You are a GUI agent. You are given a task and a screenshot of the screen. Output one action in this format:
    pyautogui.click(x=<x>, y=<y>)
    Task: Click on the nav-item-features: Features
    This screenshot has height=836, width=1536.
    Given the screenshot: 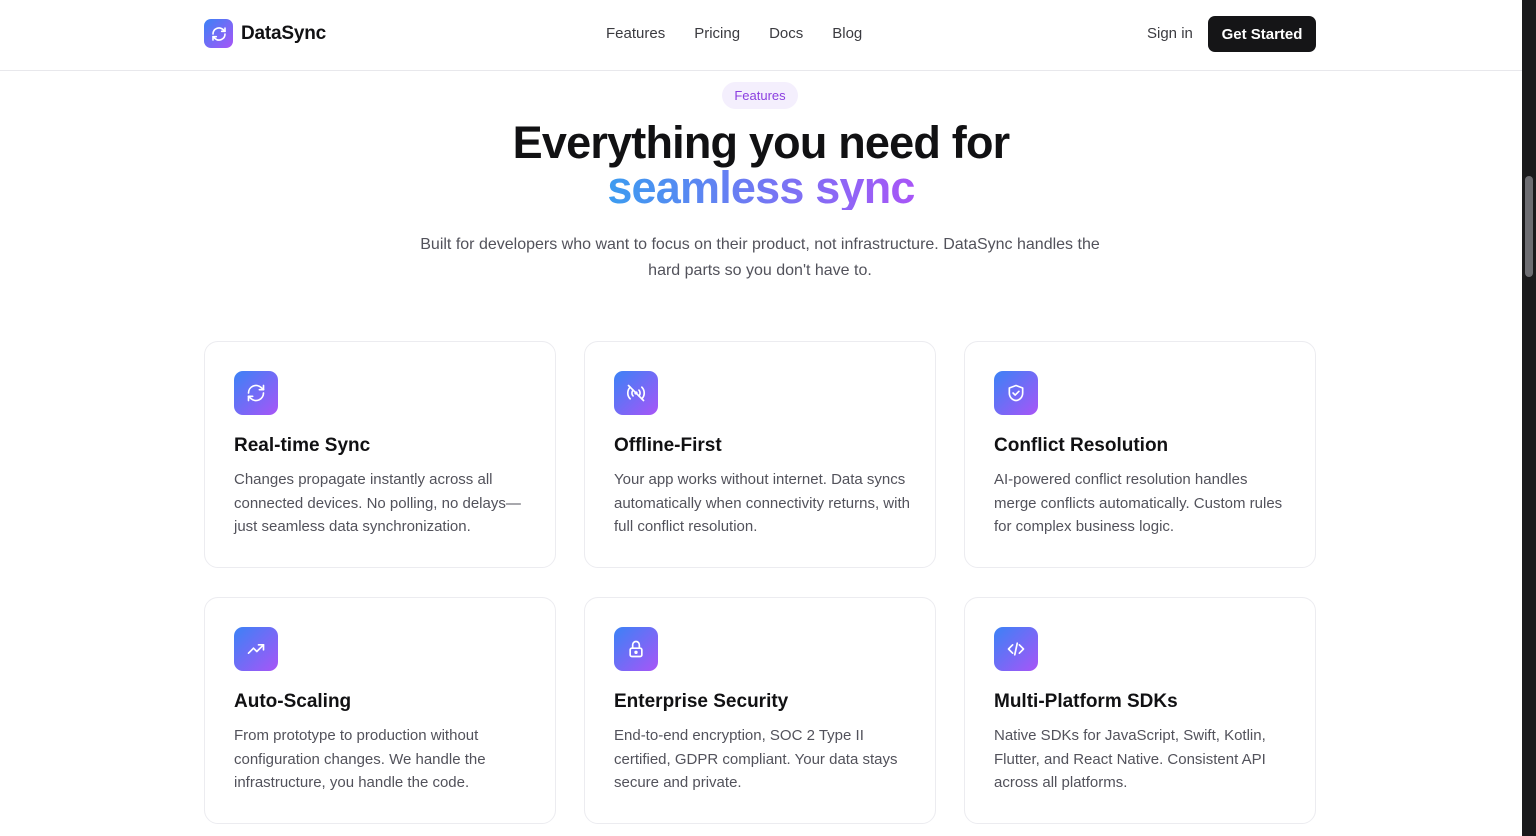 What is the action you would take?
    pyautogui.click(x=635, y=34)
    